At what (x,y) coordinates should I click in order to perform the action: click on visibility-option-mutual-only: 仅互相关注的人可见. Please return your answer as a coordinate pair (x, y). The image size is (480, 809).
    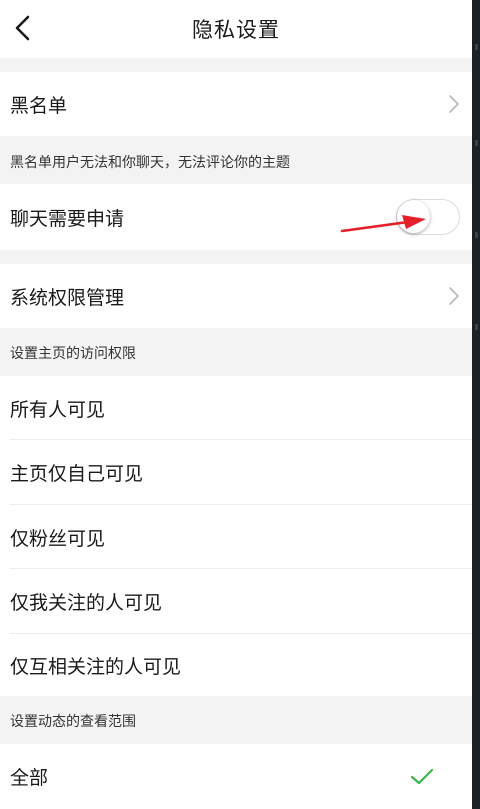
    Looking at the image, I should click on (236, 665).